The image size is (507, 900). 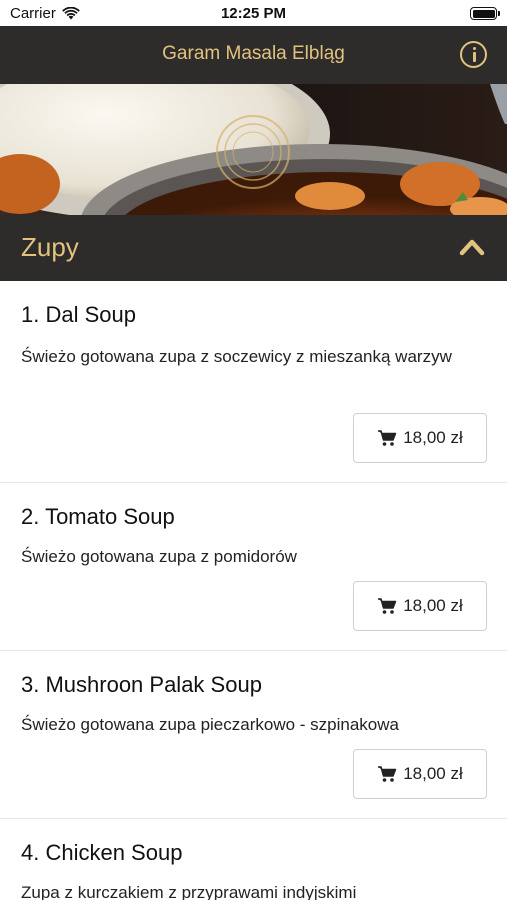 I want to click on status-bar: Carrier 12:25 PM, so click(x=253, y=13).